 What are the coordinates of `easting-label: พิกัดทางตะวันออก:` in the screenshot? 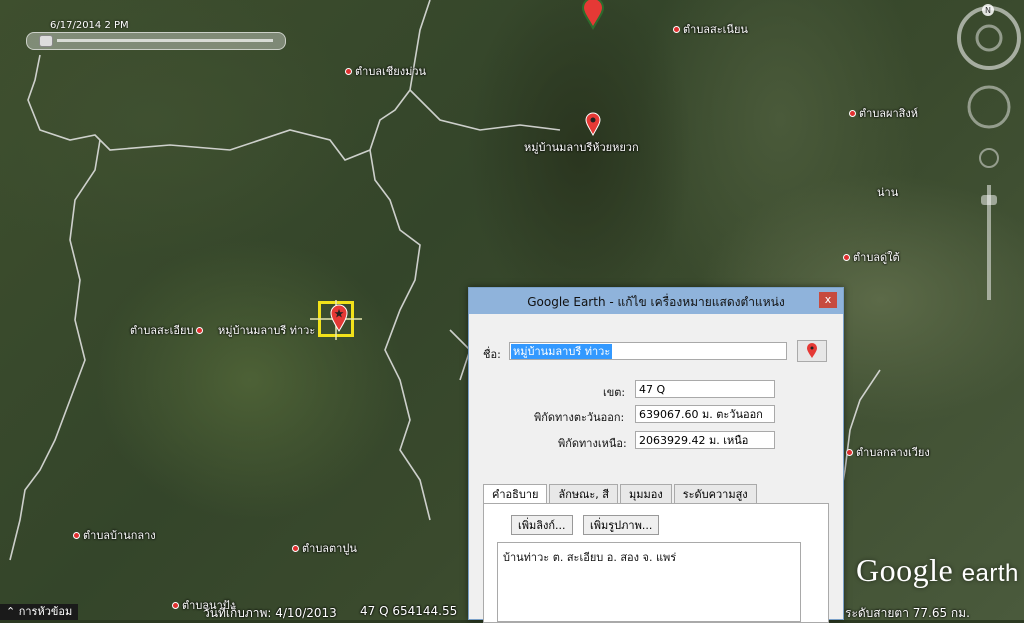 It's located at (579, 417).